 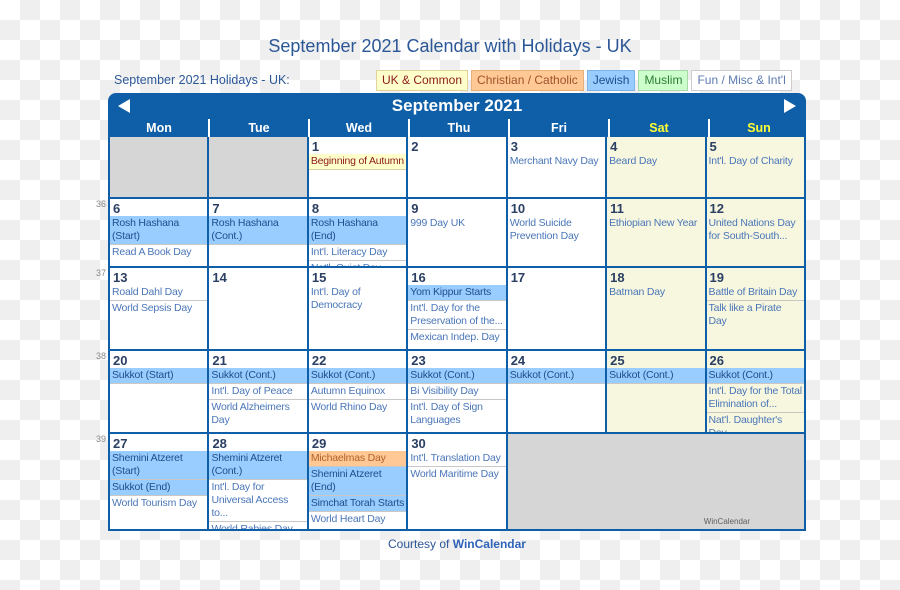 I want to click on holiday-event: Autumn Equinox, so click(x=357, y=392).